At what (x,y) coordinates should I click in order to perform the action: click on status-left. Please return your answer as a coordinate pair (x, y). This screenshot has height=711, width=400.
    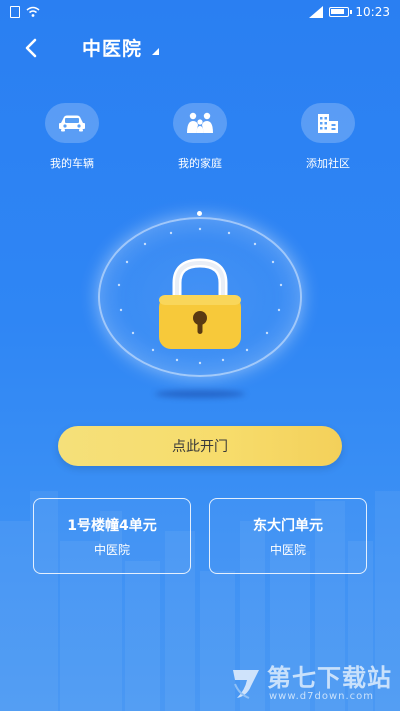
    Looking at the image, I should click on (25, 12).